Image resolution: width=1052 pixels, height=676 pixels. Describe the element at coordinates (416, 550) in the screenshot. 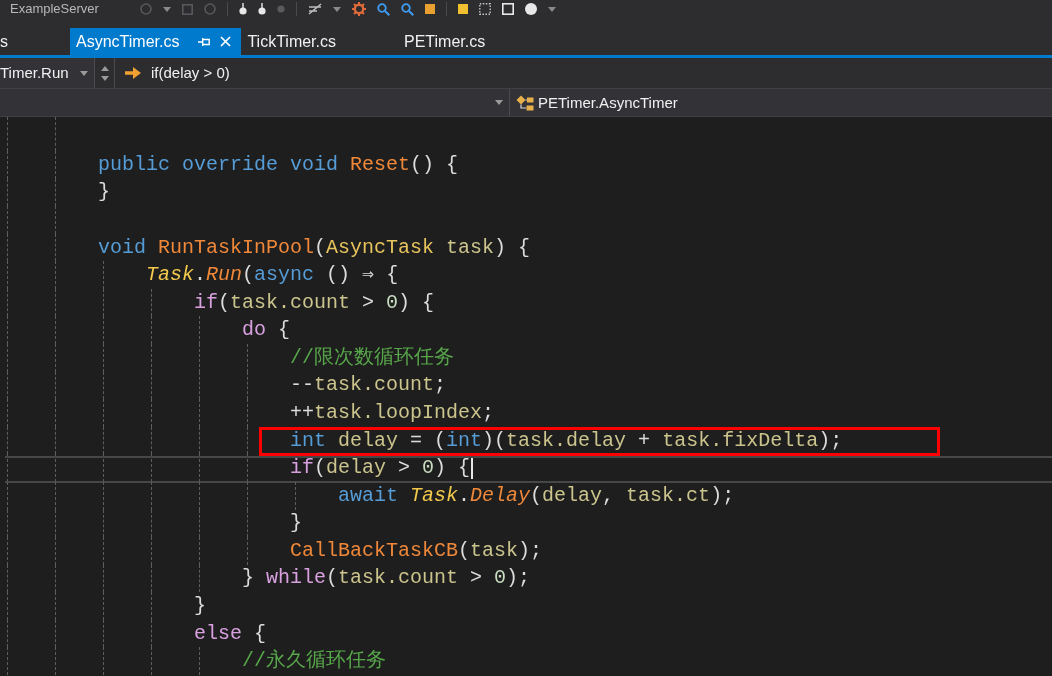

I see `code-line: CallBackTaskCB(task);` at that location.